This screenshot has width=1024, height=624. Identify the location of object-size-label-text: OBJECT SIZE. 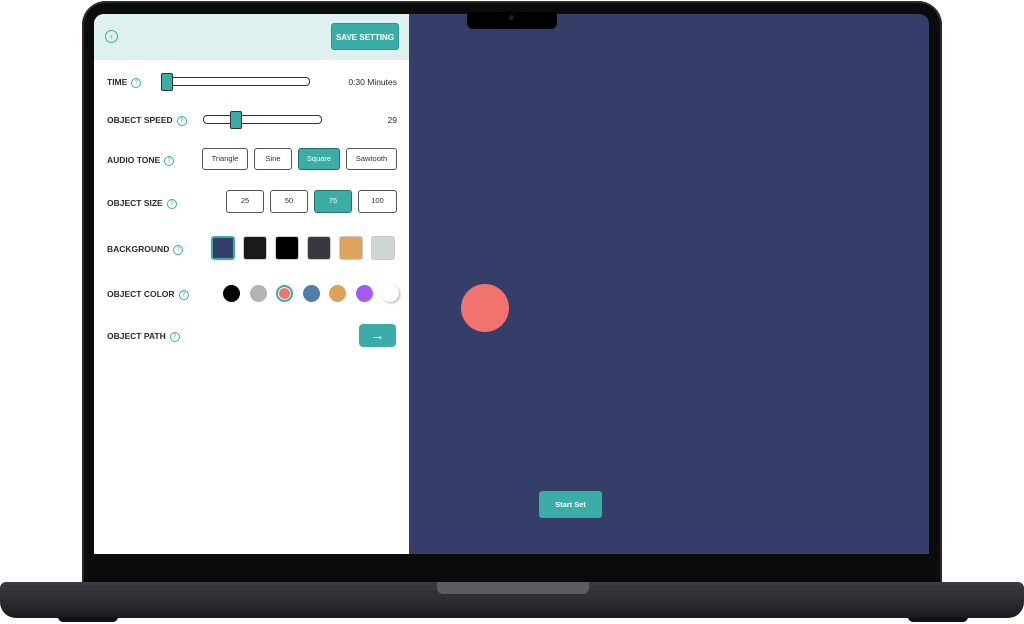
(135, 203).